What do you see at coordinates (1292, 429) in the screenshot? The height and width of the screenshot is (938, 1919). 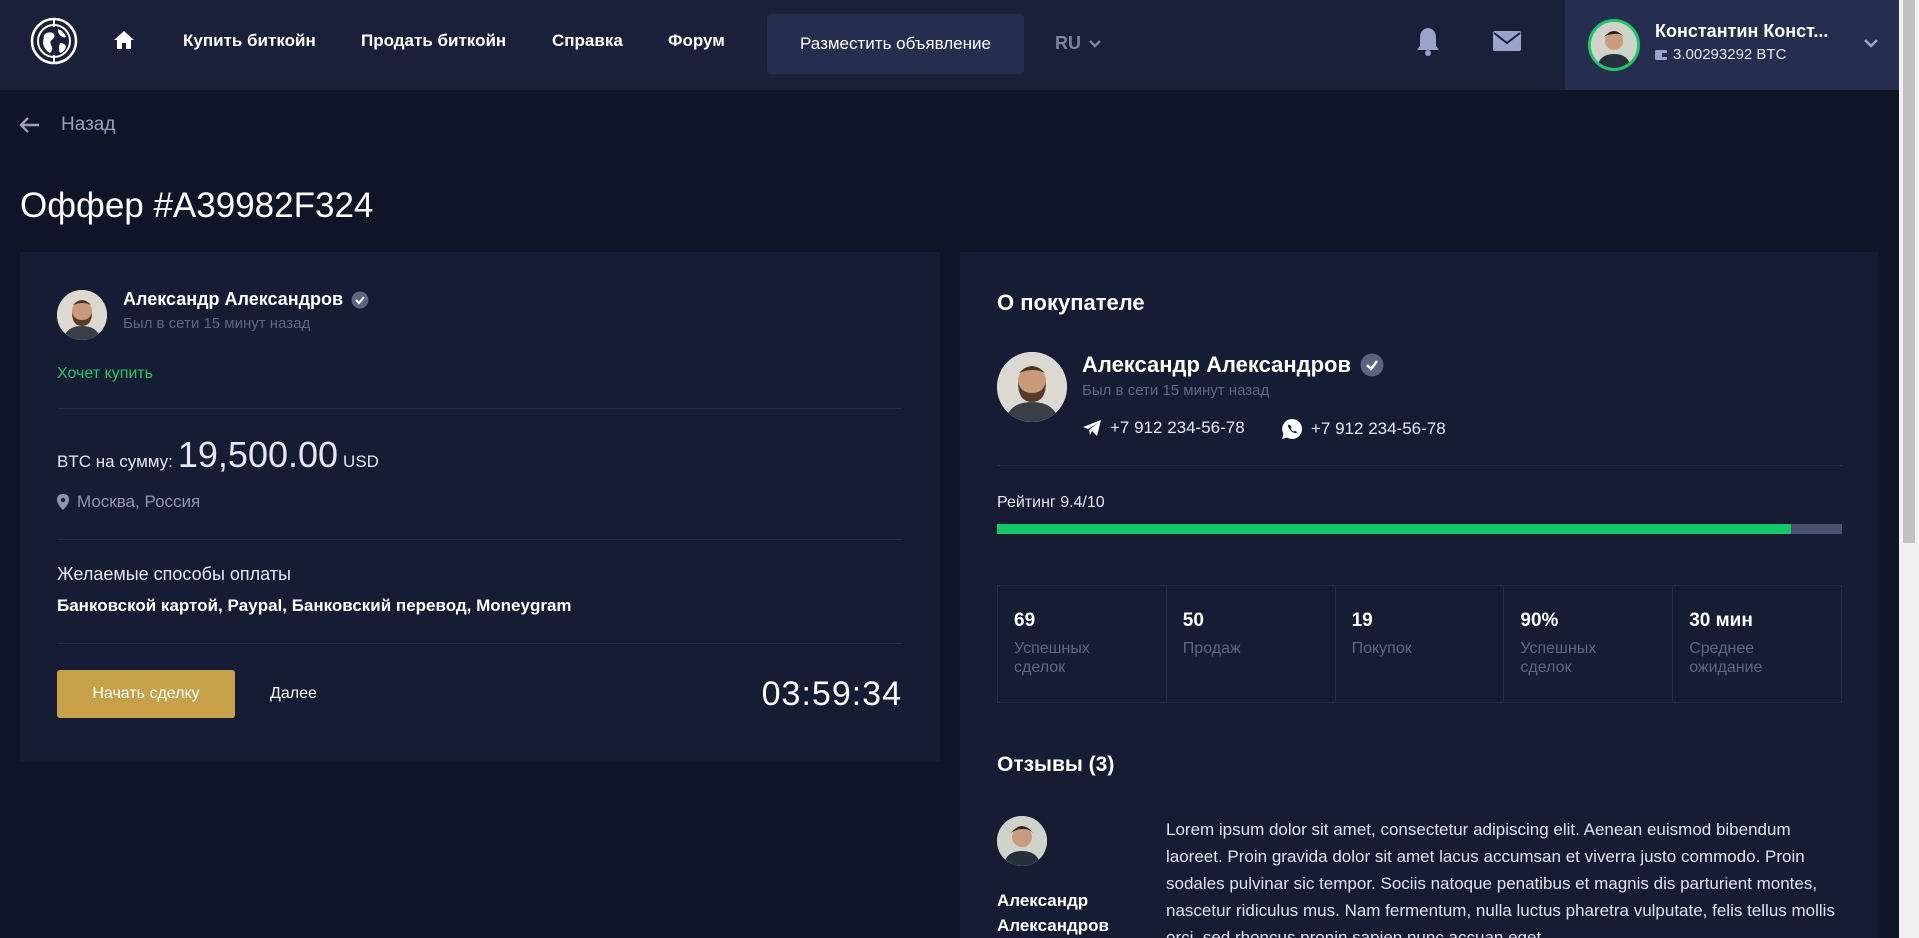 I see `whatsapp-icon` at bounding box center [1292, 429].